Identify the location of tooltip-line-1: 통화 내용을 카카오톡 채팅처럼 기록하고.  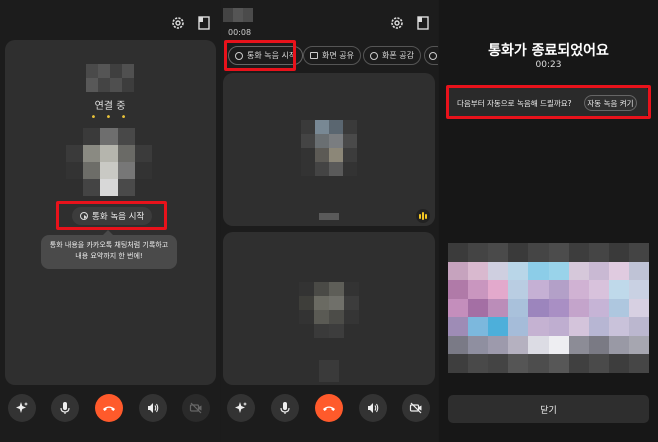
(109, 245).